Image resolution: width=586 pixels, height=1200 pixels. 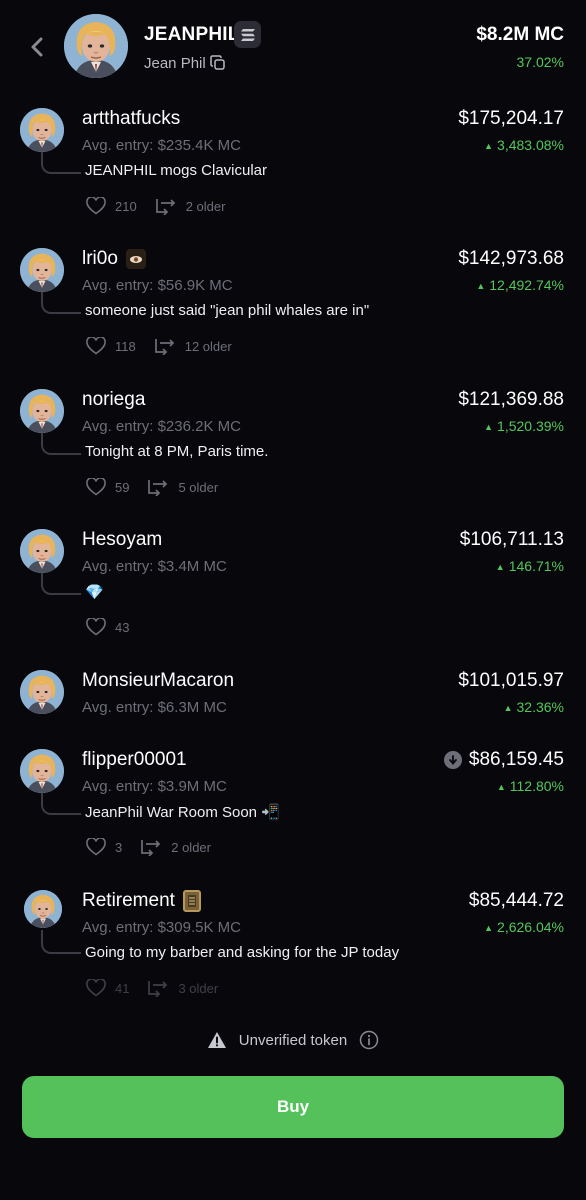 I want to click on older-messages-button: 3 older, so click(x=182, y=988).